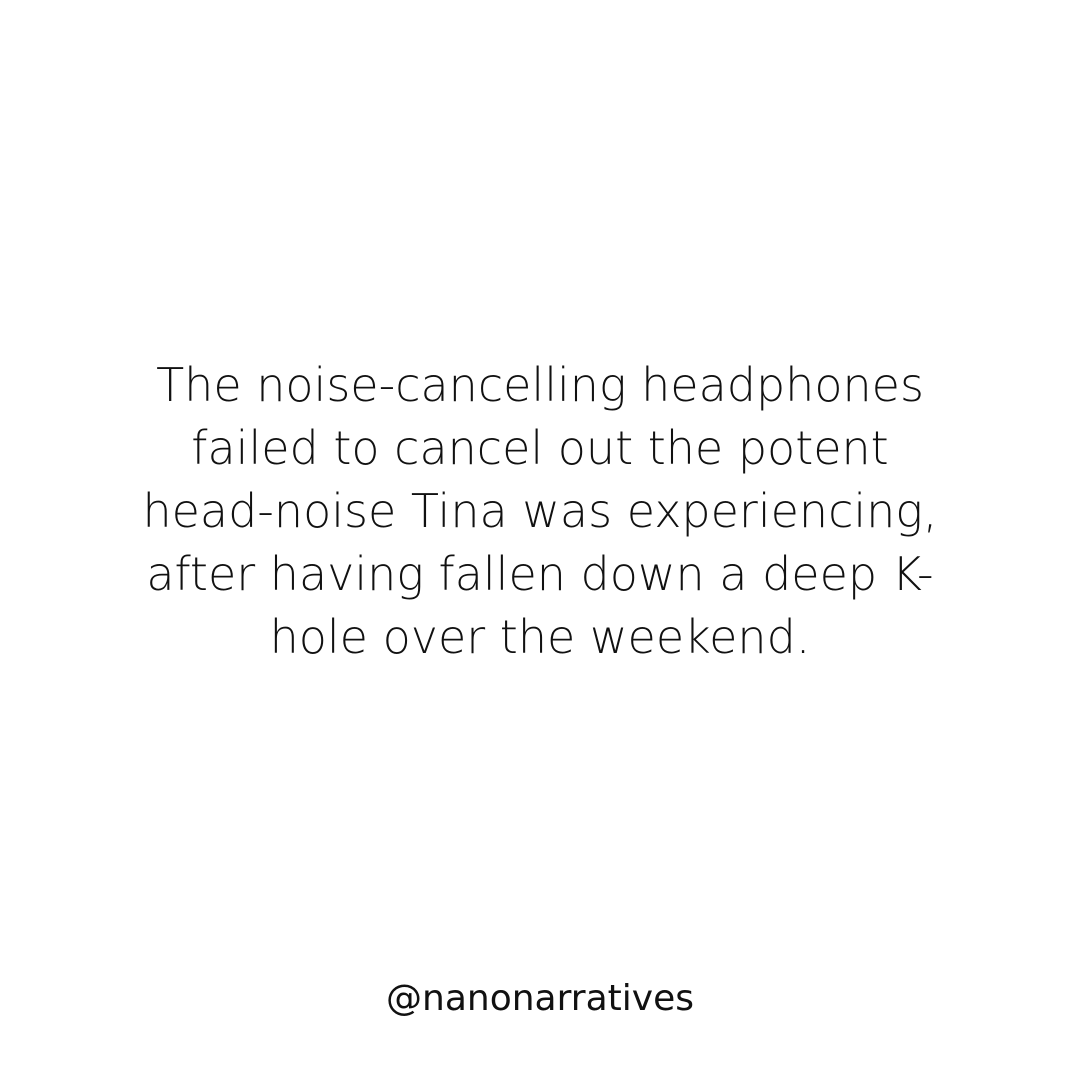 The height and width of the screenshot is (1080, 1080). Describe the element at coordinates (540, 448) in the screenshot. I see `story-line: failed to cancel out the potent` at that location.